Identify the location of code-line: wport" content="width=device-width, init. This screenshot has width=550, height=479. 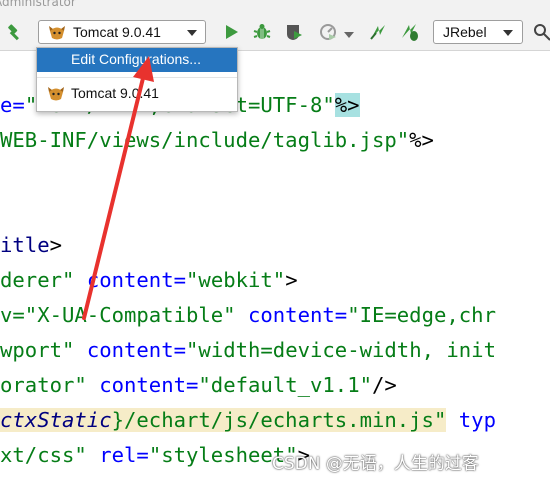
(248, 350).